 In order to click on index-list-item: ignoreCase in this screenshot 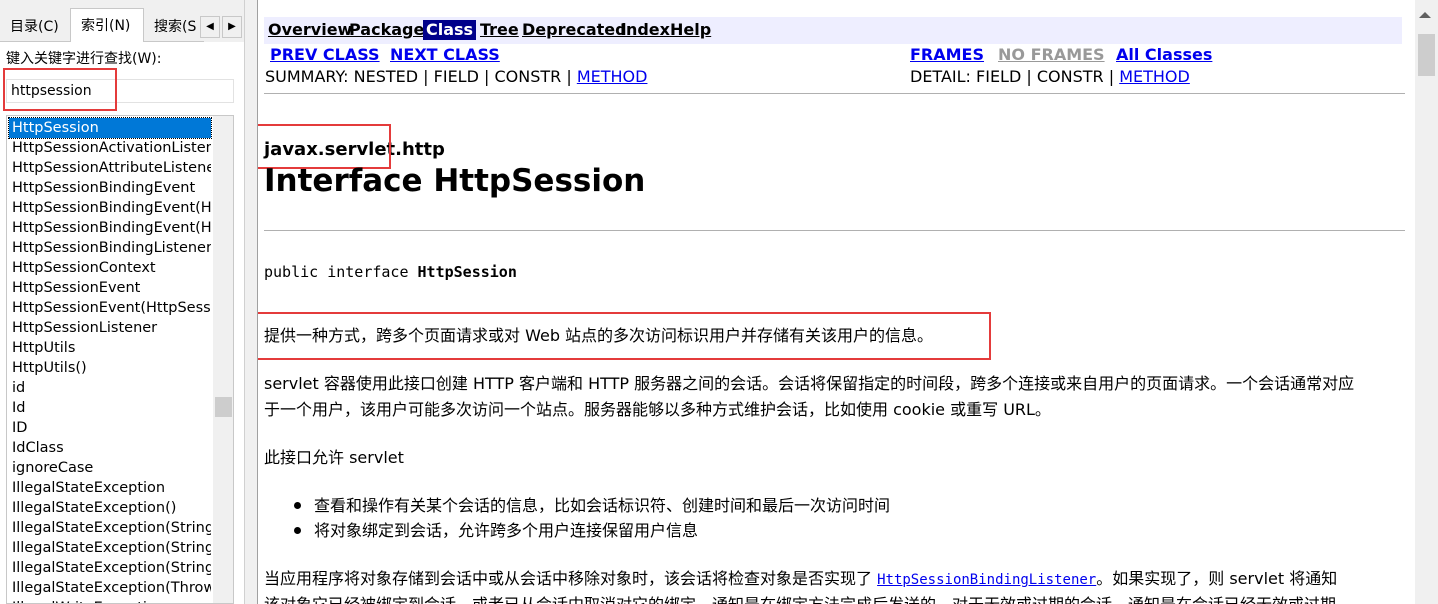, I will do `click(110, 468)`.